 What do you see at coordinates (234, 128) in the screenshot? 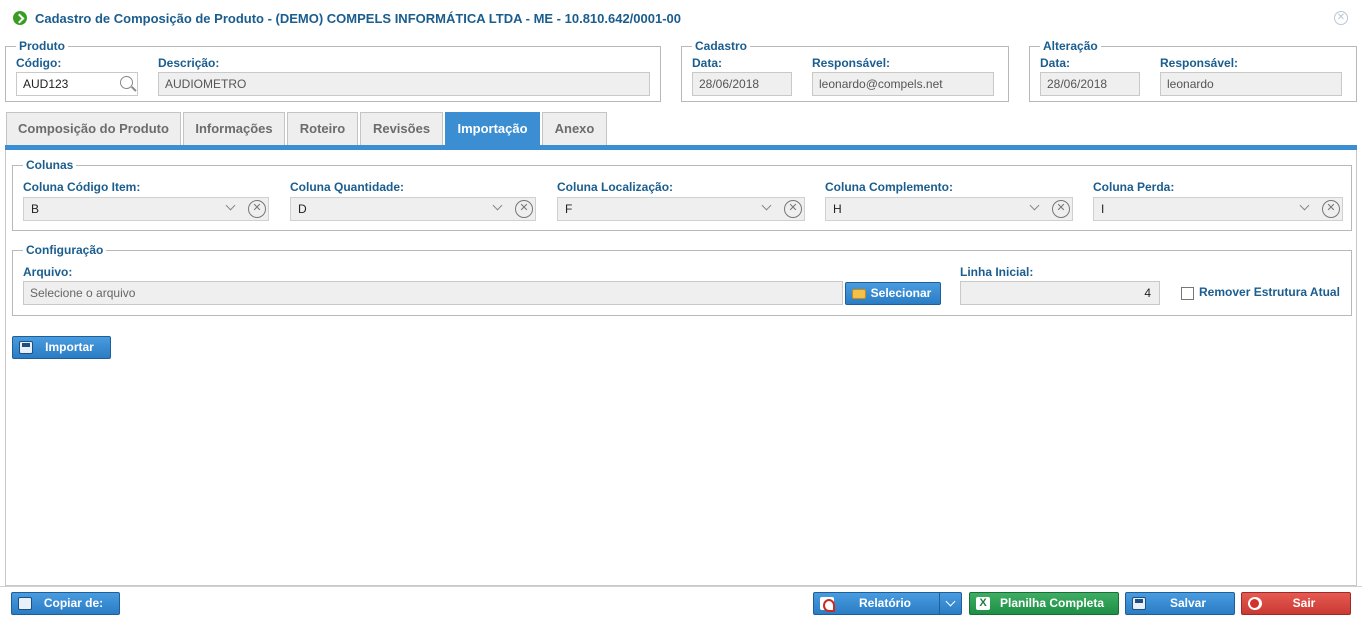
I see `tab-informacoes: Informações` at bounding box center [234, 128].